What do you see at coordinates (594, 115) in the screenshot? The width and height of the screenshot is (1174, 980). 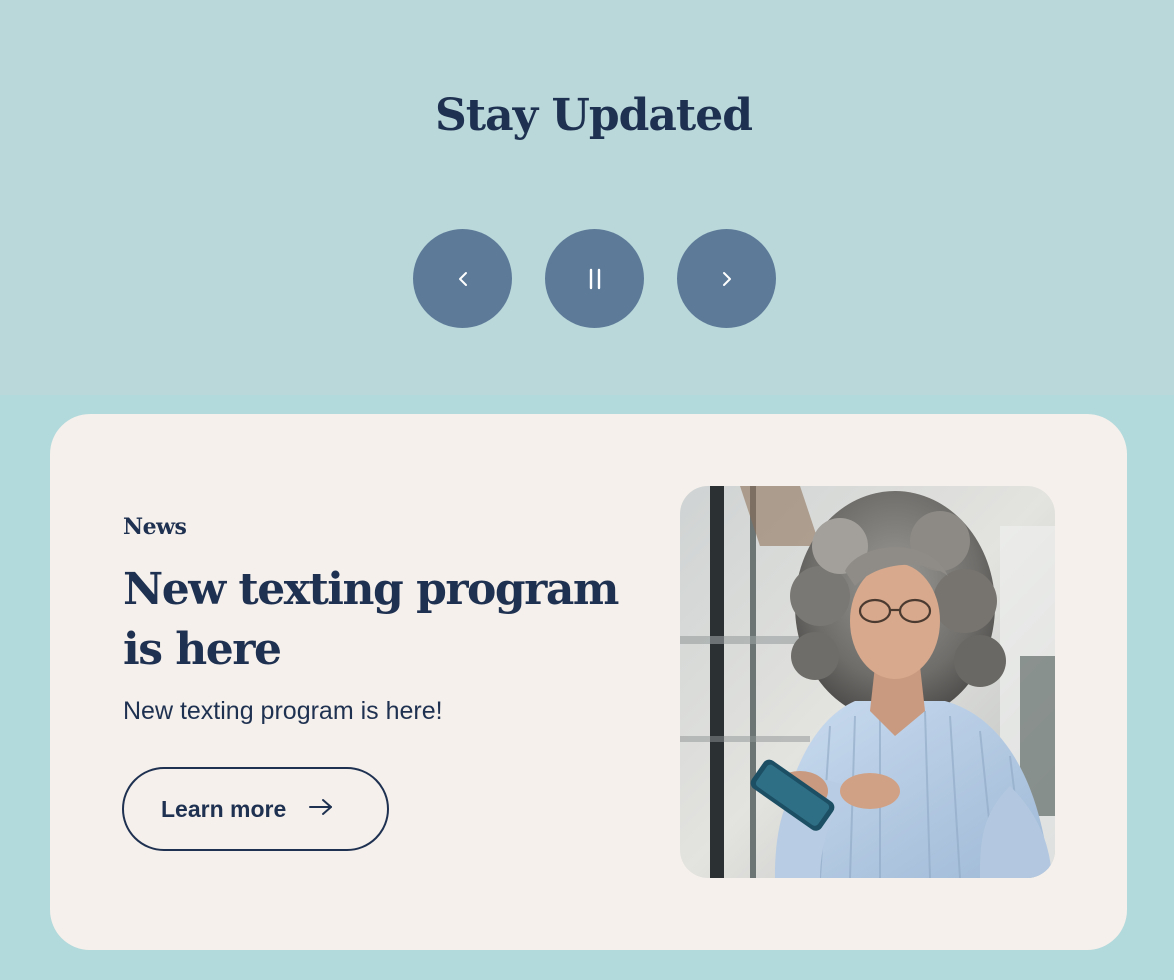 I see `section-title: Stay Updated` at bounding box center [594, 115].